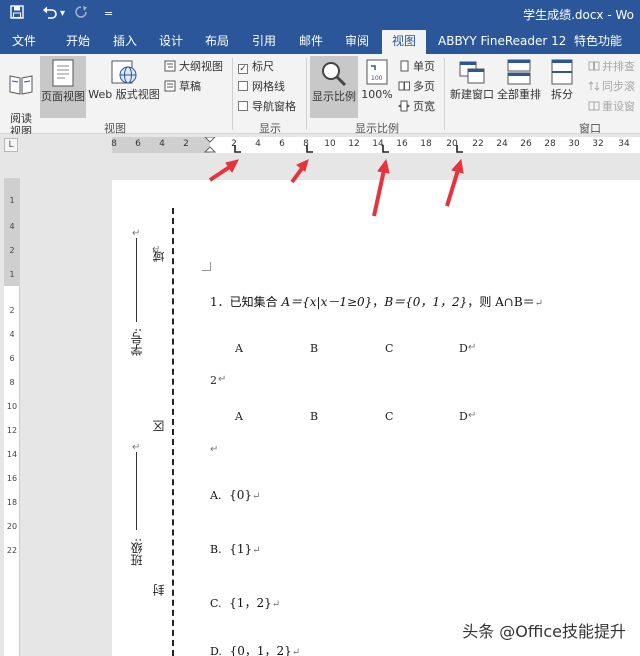  I want to click on web-layout-button: Web 版式视图, so click(124, 79).